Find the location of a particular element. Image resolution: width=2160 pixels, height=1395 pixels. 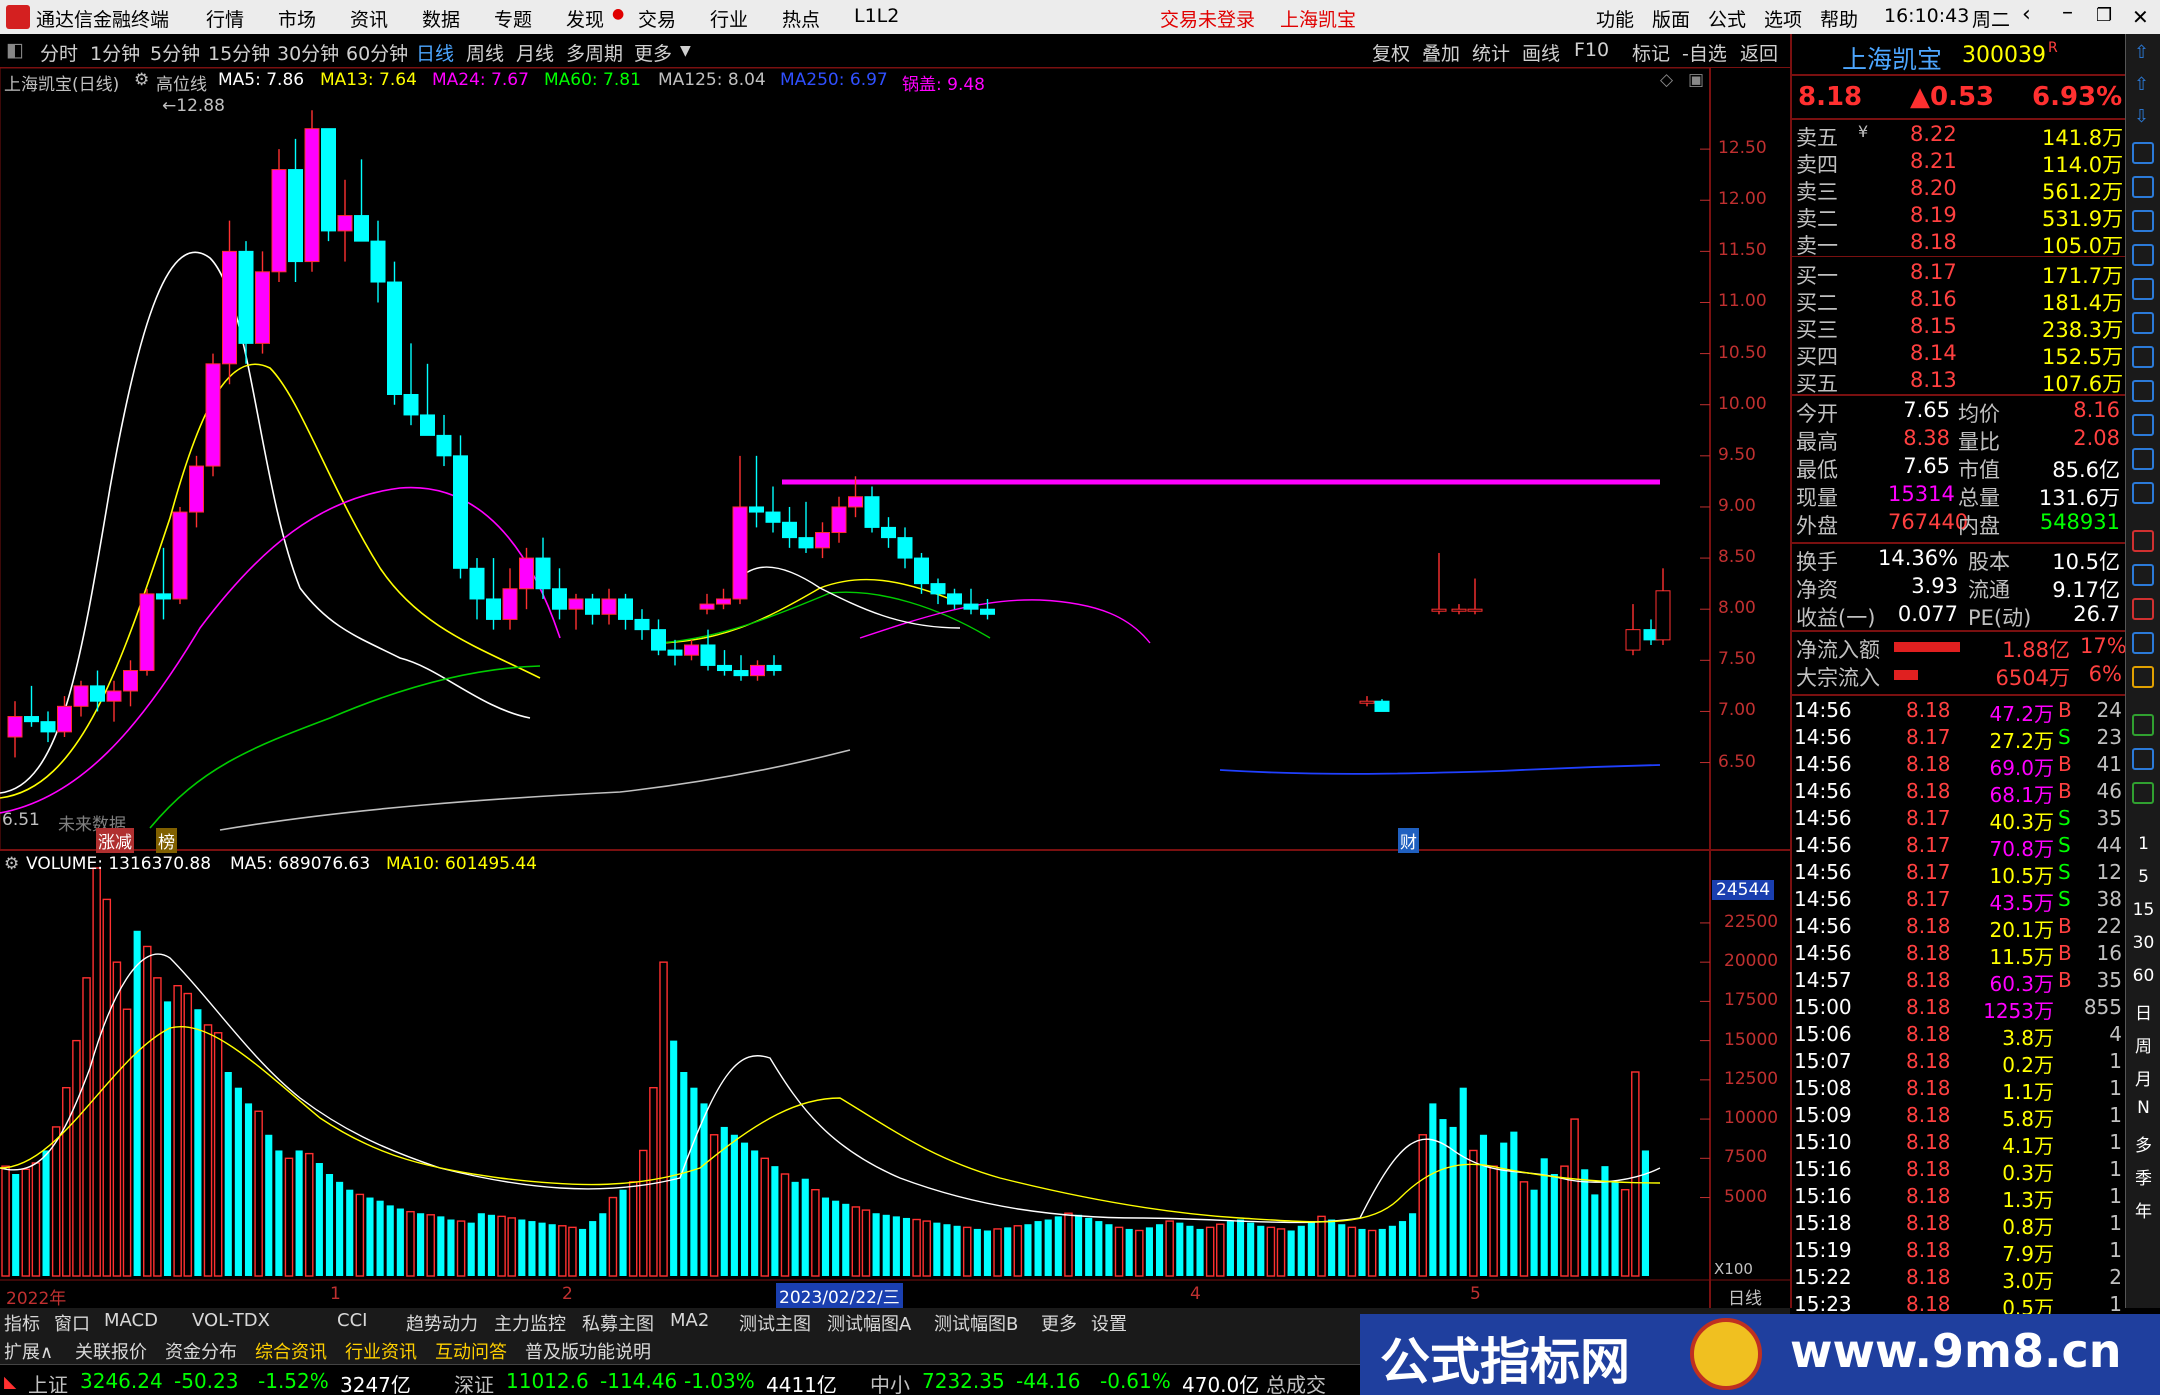

rsi-icon is located at coordinates (2143, 575).